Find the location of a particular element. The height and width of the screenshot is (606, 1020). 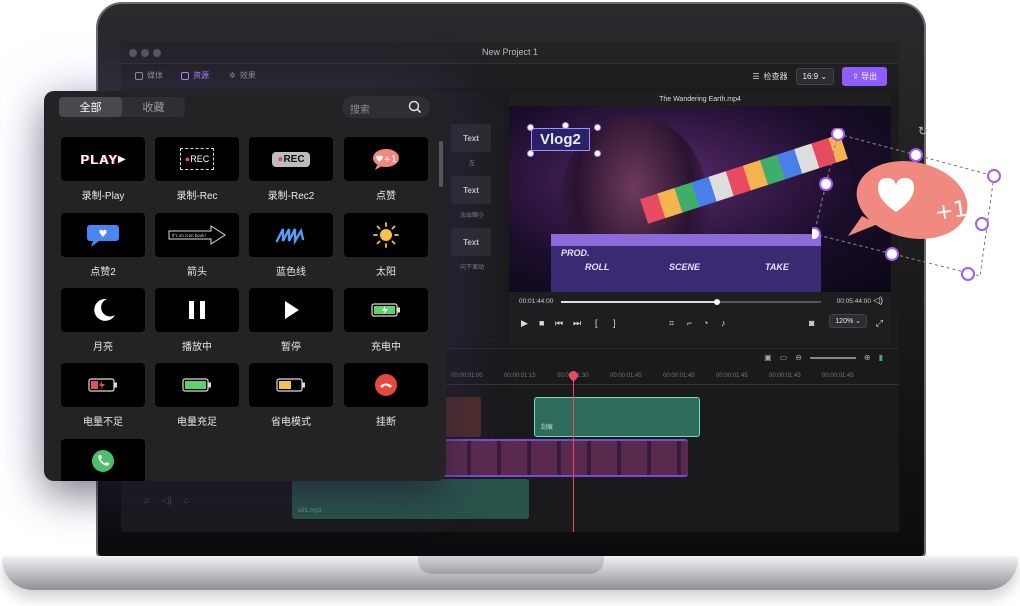

effect-clip-label: 刮痕 is located at coordinates (547, 428).